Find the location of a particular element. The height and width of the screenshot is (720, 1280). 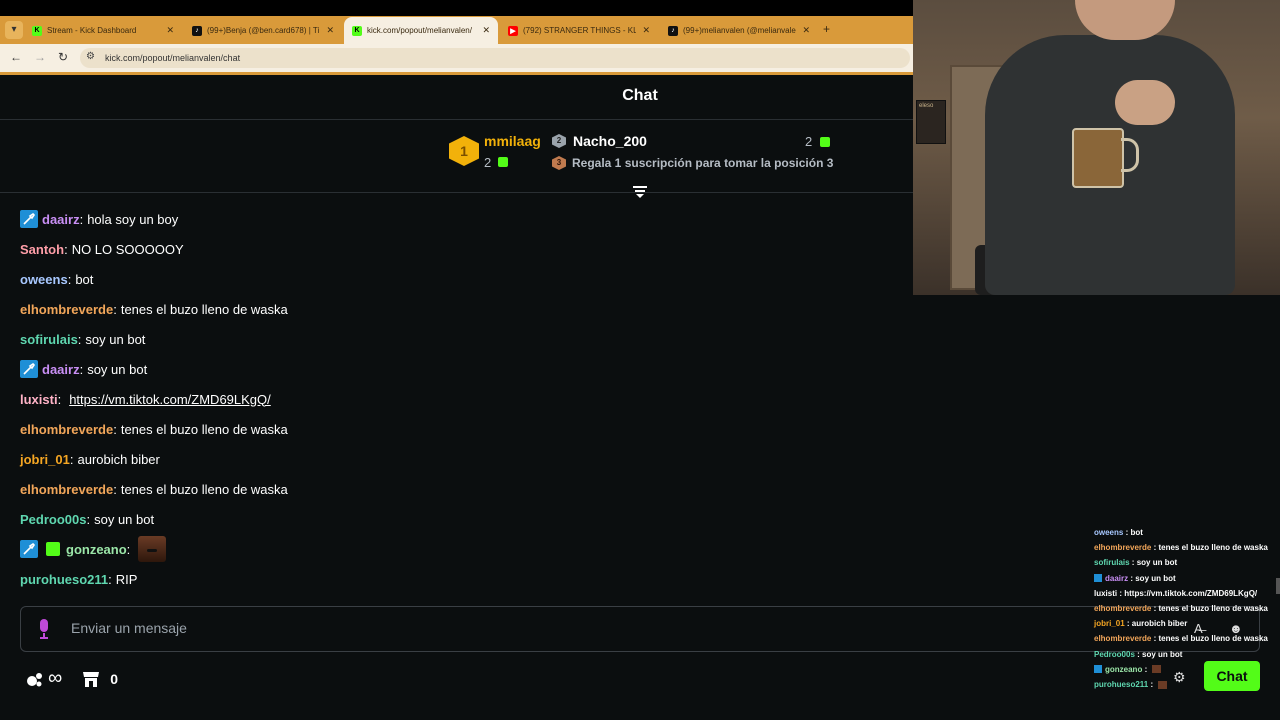

tab-search-dropdown-icon: ▾ is located at coordinates (14, 30).